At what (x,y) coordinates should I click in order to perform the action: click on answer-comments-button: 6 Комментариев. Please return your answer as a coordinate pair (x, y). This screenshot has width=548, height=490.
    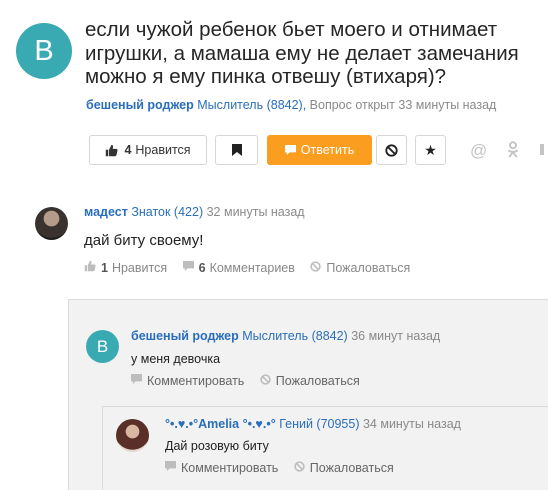
    Looking at the image, I should click on (238, 268).